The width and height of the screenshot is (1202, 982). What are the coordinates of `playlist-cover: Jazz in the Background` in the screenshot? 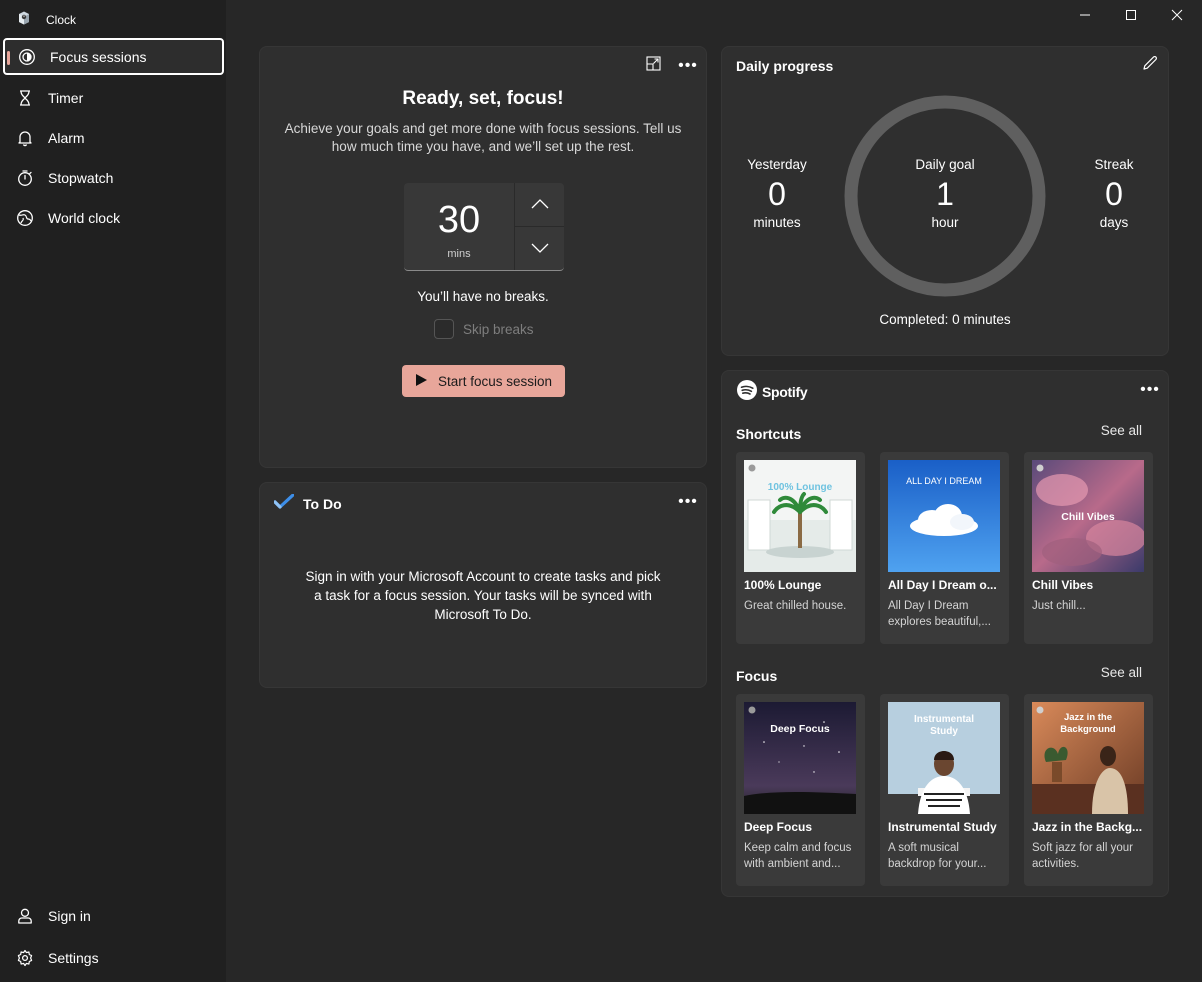 It's located at (1088, 758).